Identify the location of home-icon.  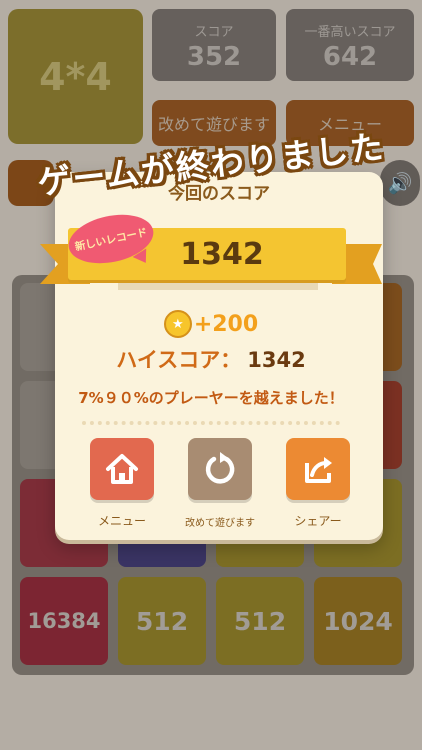
(122, 469).